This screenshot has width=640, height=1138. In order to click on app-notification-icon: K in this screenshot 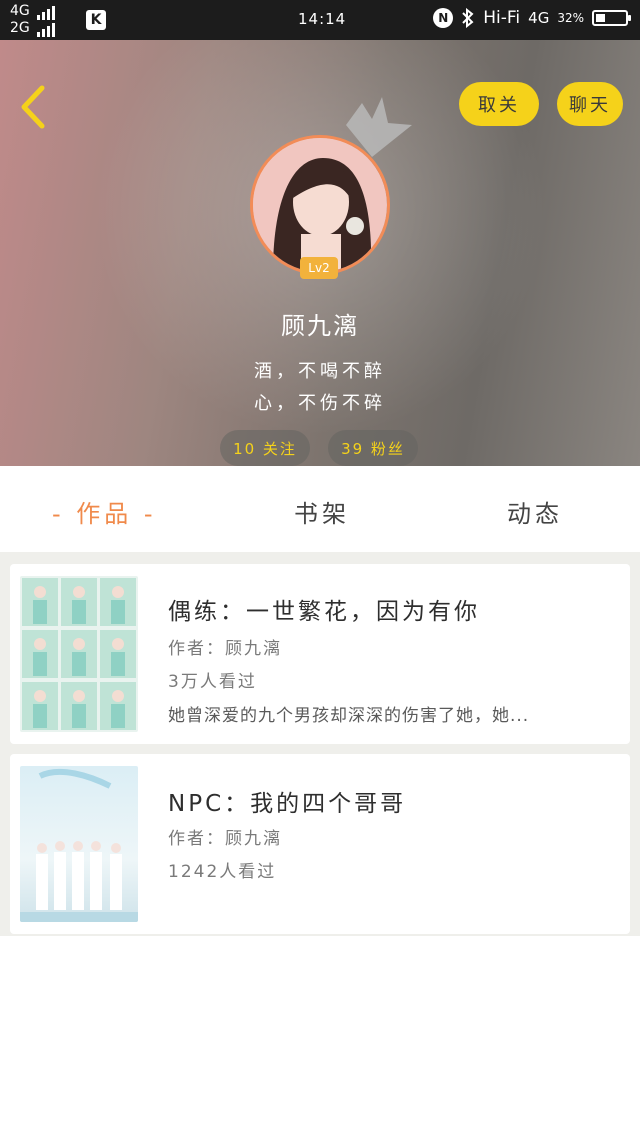, I will do `click(96, 20)`.